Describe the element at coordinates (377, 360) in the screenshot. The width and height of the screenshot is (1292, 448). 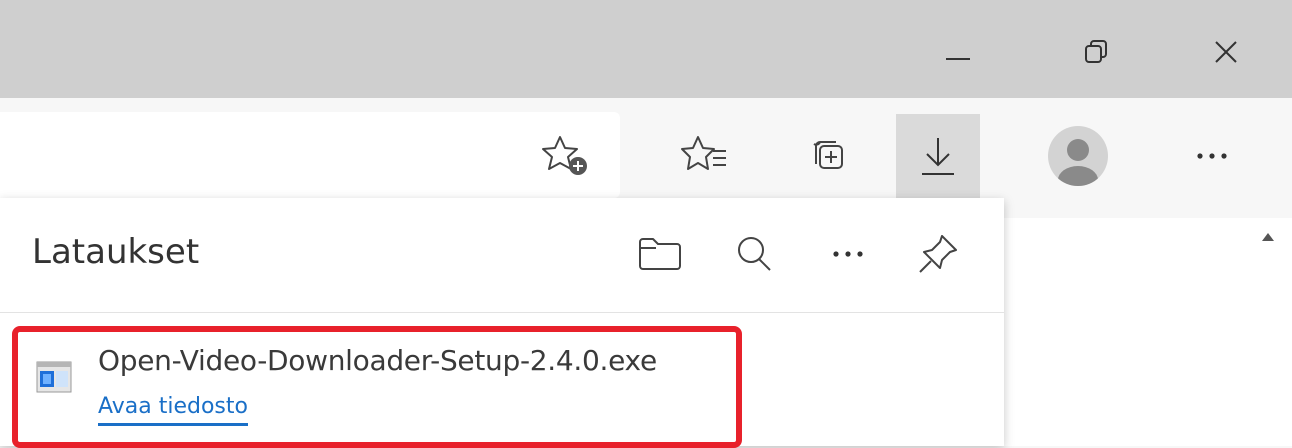
I see `download-file-name: Open-Video-Downloader-Setup-2.4.0.exe` at that location.